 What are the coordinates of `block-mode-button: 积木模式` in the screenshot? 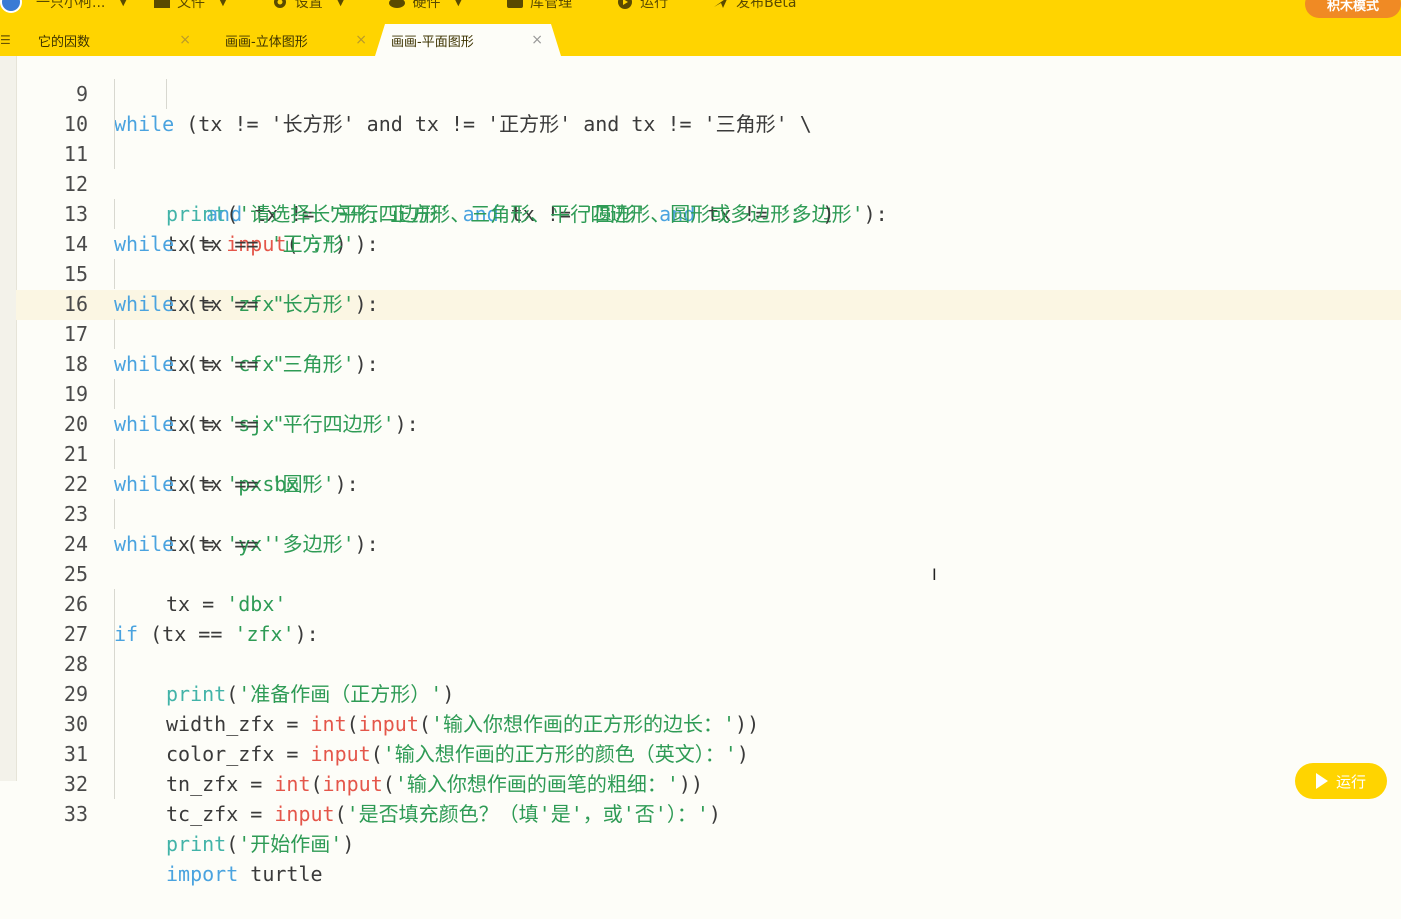 It's located at (1353, 9).